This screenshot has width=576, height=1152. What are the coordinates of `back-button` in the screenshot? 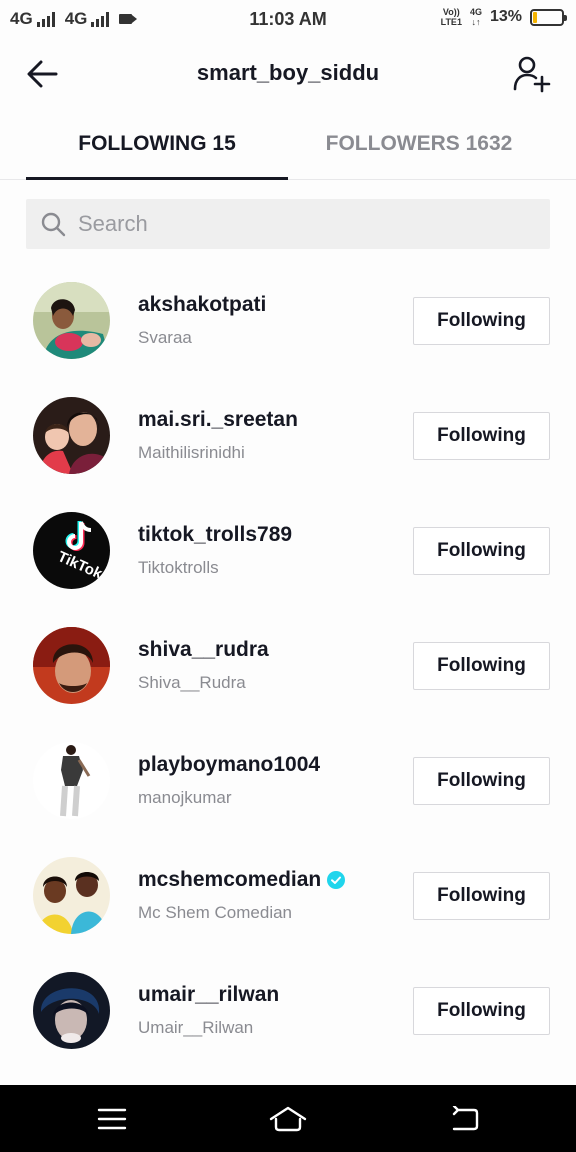 It's located at (42, 74).